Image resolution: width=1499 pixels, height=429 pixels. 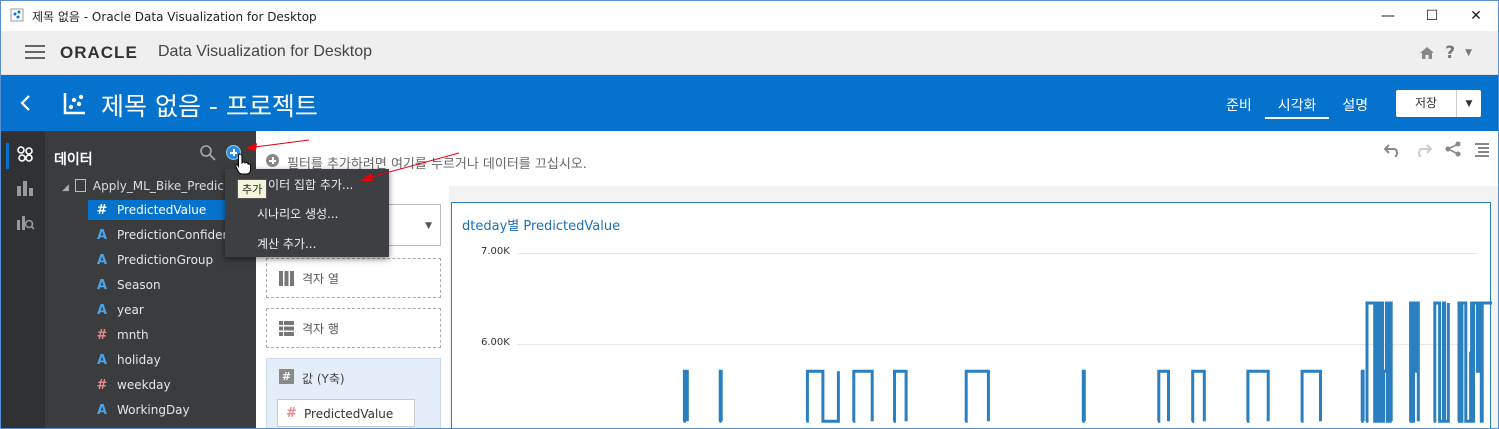 I want to click on tab-visualize: 시각화, so click(x=1297, y=107).